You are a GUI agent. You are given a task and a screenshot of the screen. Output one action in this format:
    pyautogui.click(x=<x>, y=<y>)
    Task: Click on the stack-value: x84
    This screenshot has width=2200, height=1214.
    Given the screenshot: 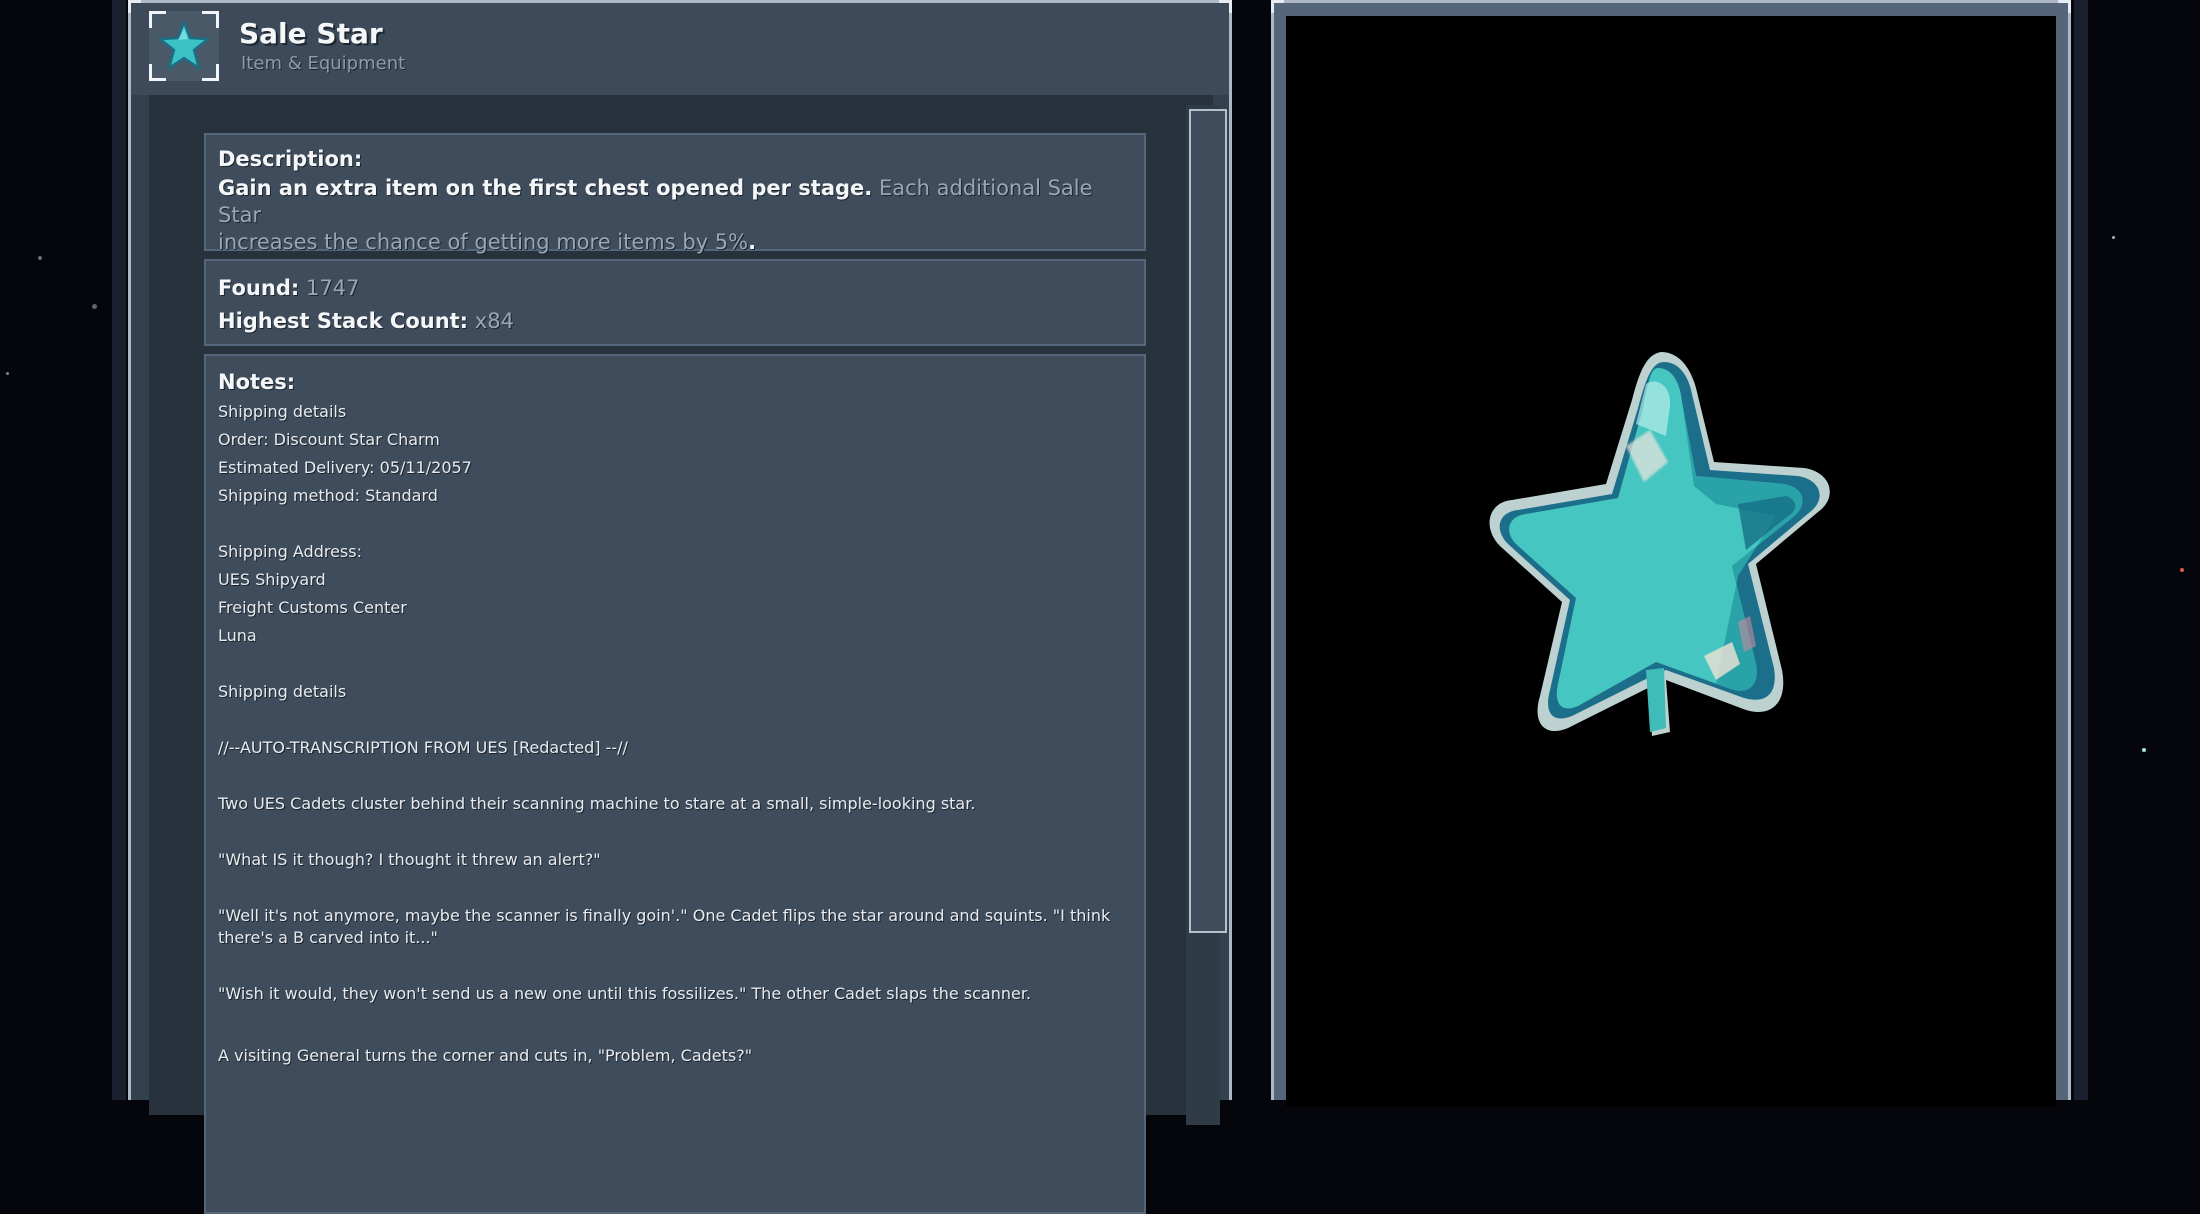 What is the action you would take?
    pyautogui.click(x=494, y=321)
    